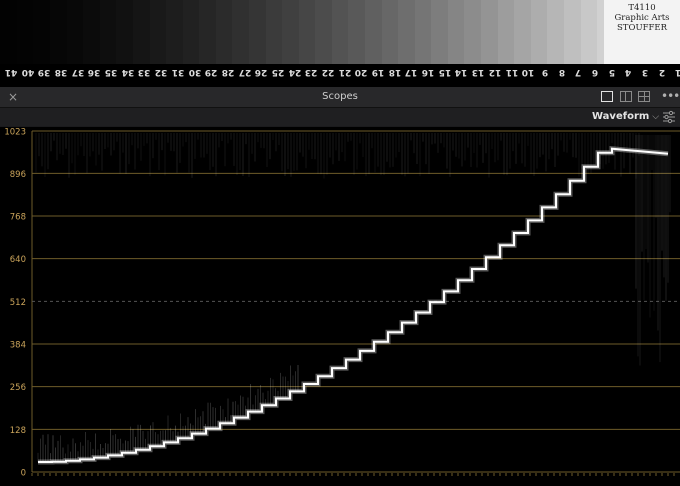  What do you see at coordinates (478, 72) in the screenshot?
I see `wedge-step-number: 13` at bounding box center [478, 72].